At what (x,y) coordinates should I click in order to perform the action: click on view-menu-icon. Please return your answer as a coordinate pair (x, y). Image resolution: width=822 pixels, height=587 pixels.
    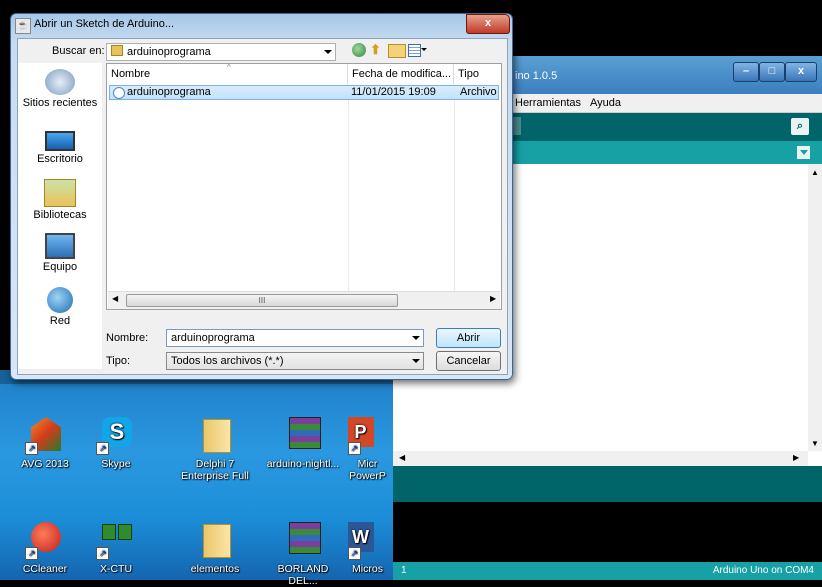
    Looking at the image, I should click on (417, 50).